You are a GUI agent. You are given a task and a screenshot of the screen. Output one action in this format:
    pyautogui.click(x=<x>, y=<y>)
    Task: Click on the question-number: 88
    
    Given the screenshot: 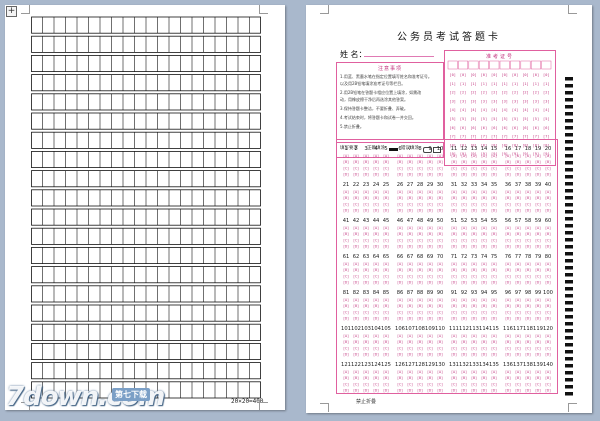 What is the action you would take?
    pyautogui.click(x=420, y=293)
    